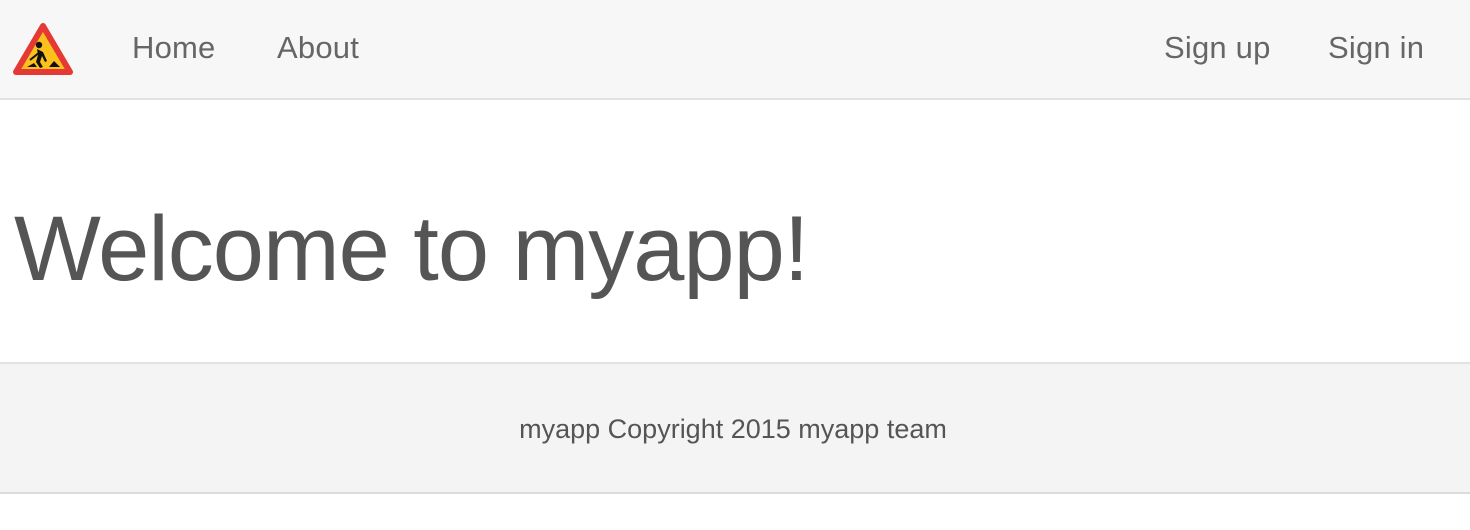  What do you see at coordinates (1217, 48) in the screenshot?
I see `nav-link-sign-up: Sign up` at bounding box center [1217, 48].